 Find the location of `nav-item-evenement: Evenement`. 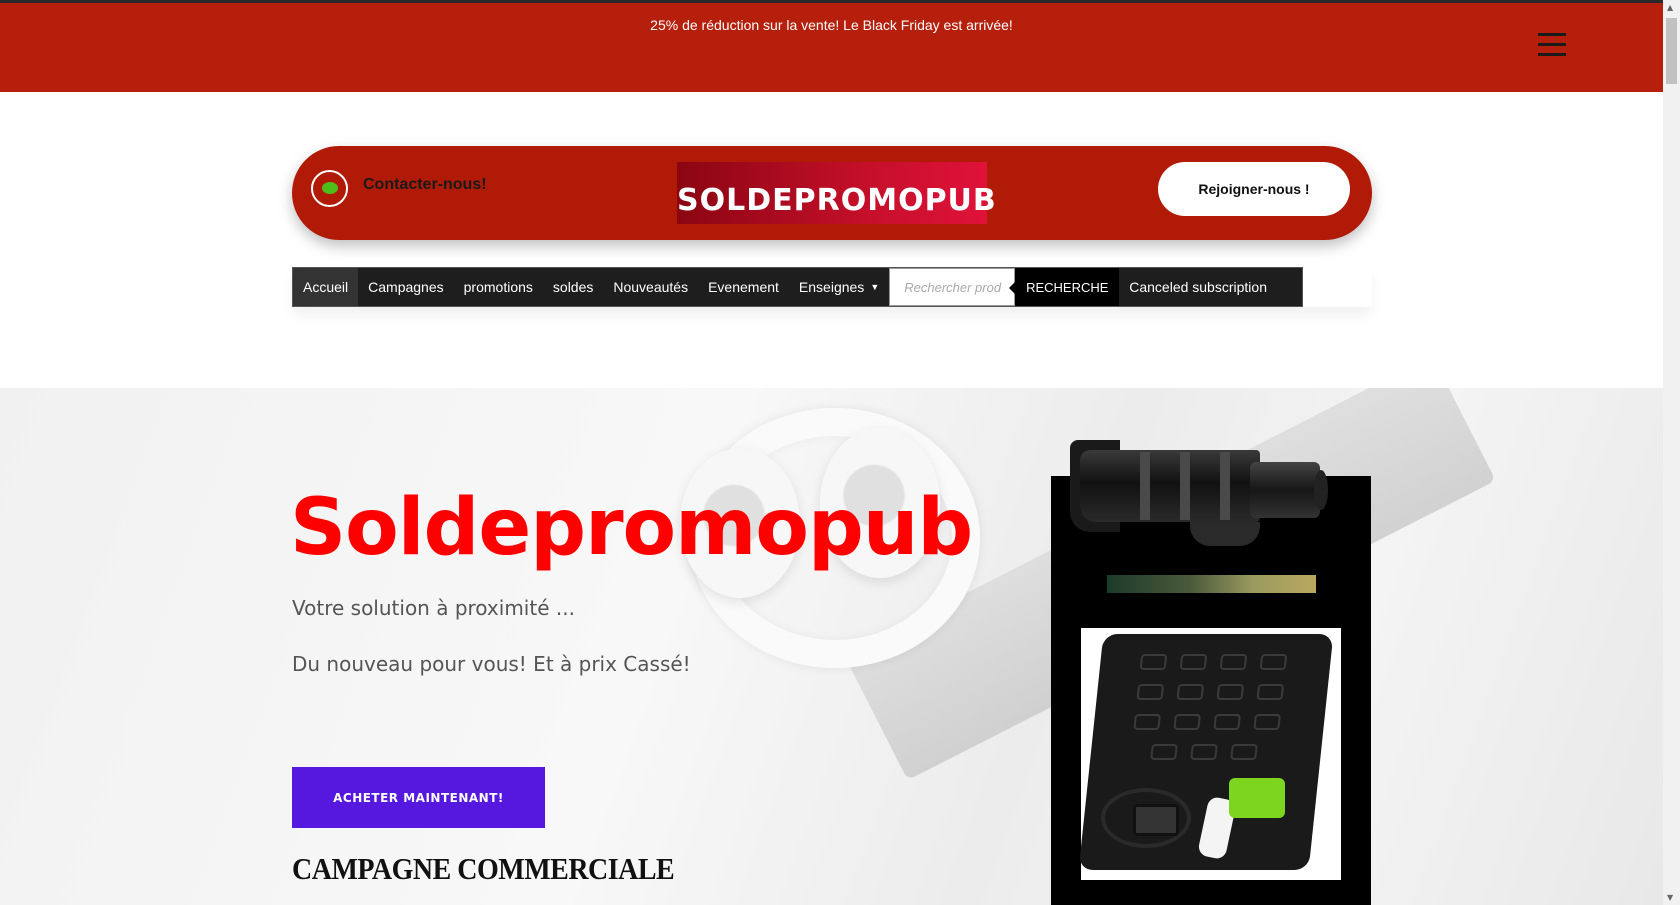

nav-item-evenement: Evenement is located at coordinates (743, 287).